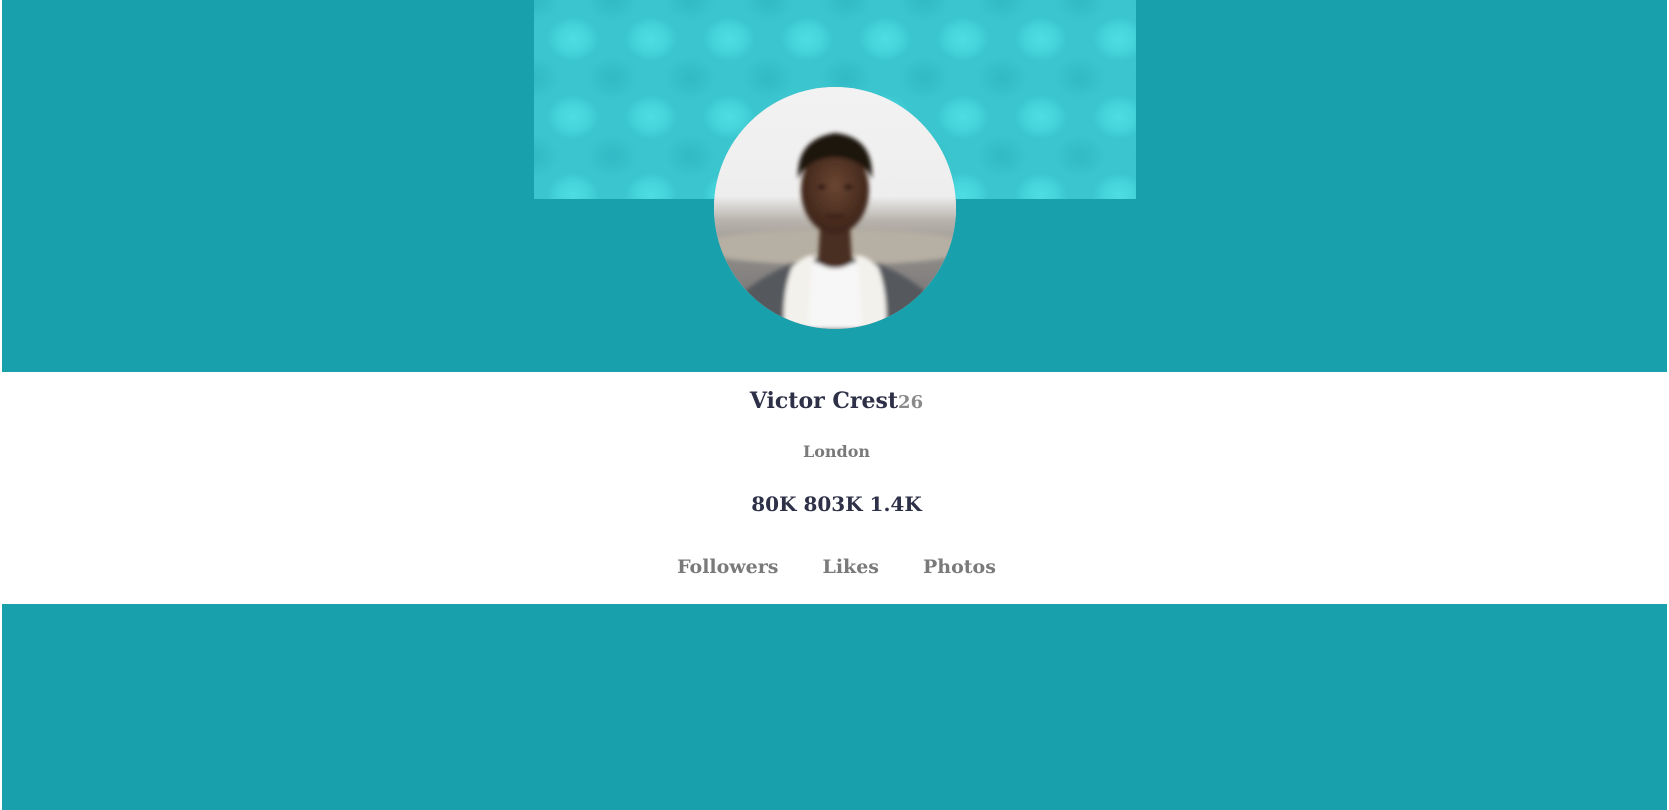 The height and width of the screenshot is (810, 1669). I want to click on stat-label-photos: Photos, so click(959, 567).